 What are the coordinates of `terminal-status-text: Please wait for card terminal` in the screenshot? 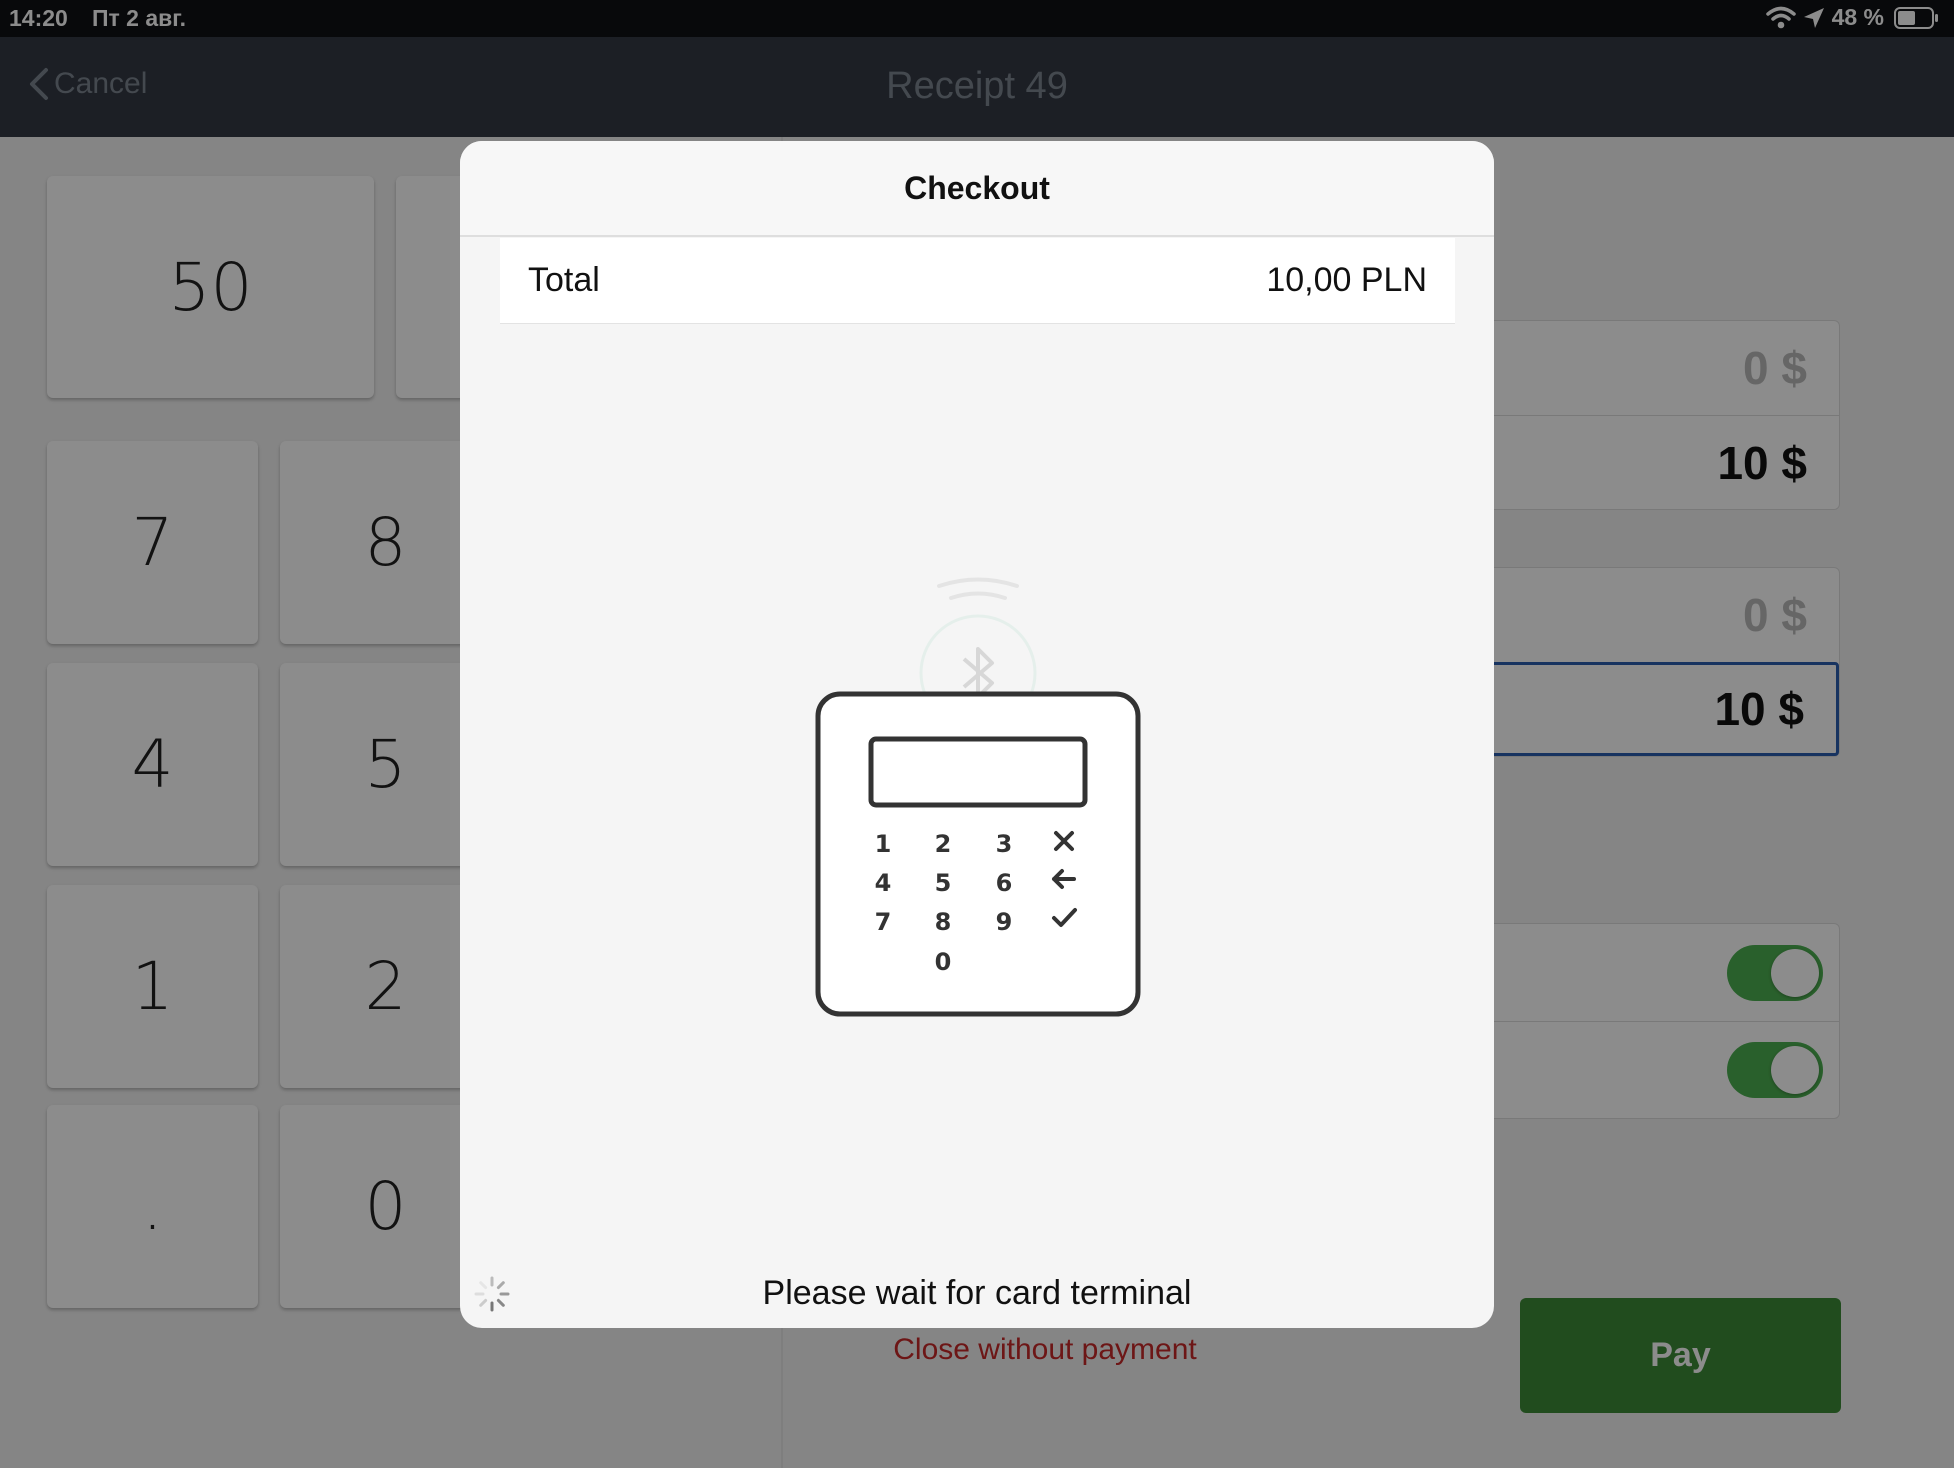 It's located at (977, 1293).